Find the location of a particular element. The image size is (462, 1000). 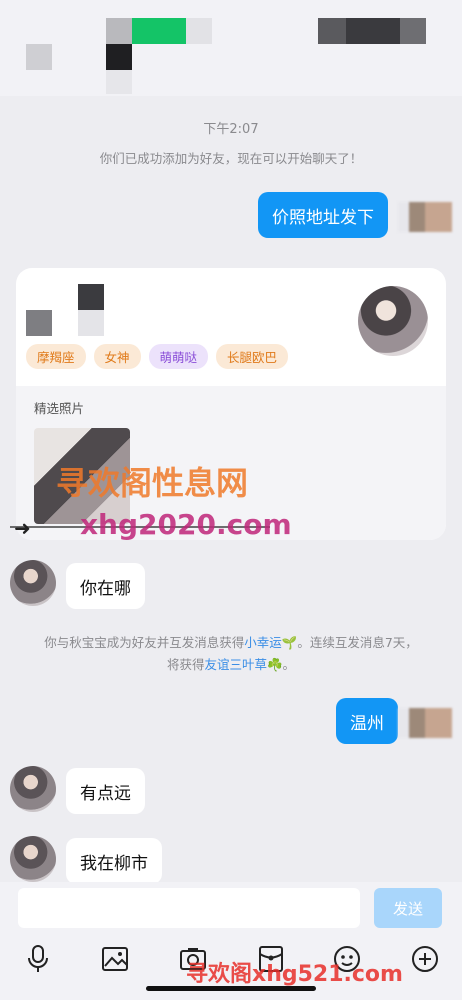

timestamp: 下午2:07 is located at coordinates (231, 129).